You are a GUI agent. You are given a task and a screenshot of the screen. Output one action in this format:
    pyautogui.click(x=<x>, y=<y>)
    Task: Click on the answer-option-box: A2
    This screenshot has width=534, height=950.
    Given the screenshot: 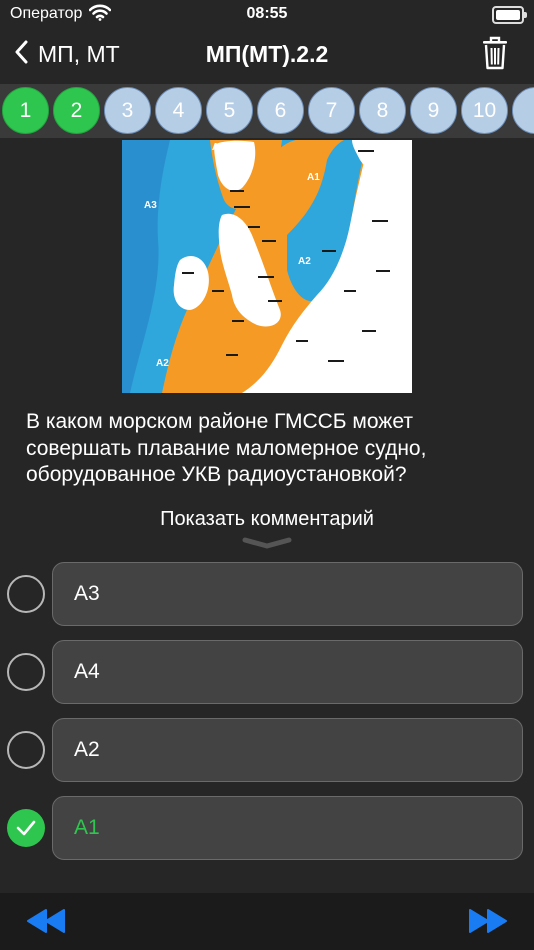 What is the action you would take?
    pyautogui.click(x=287, y=750)
    